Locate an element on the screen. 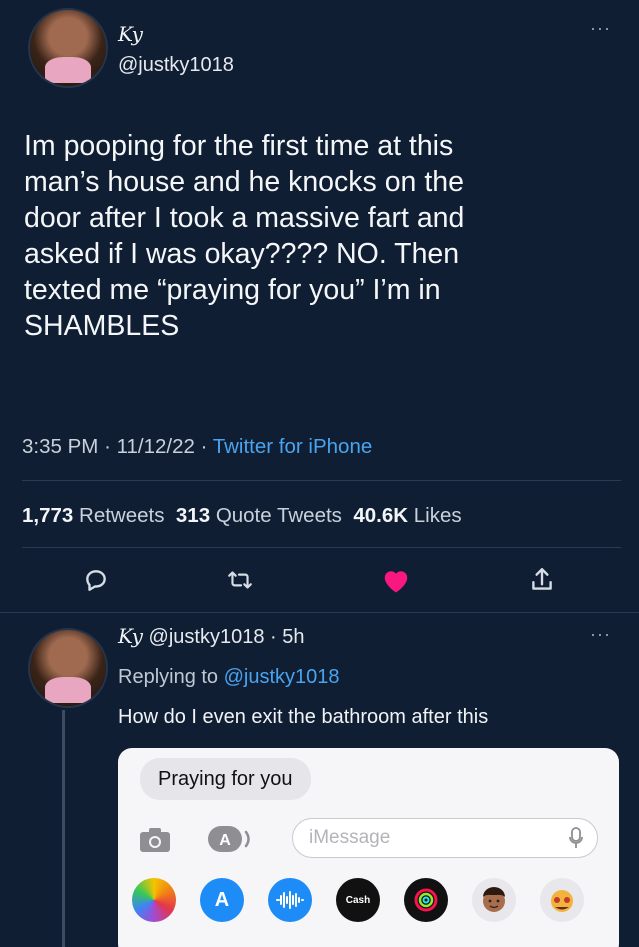  app-store-icon: A is located at coordinates (222, 900).